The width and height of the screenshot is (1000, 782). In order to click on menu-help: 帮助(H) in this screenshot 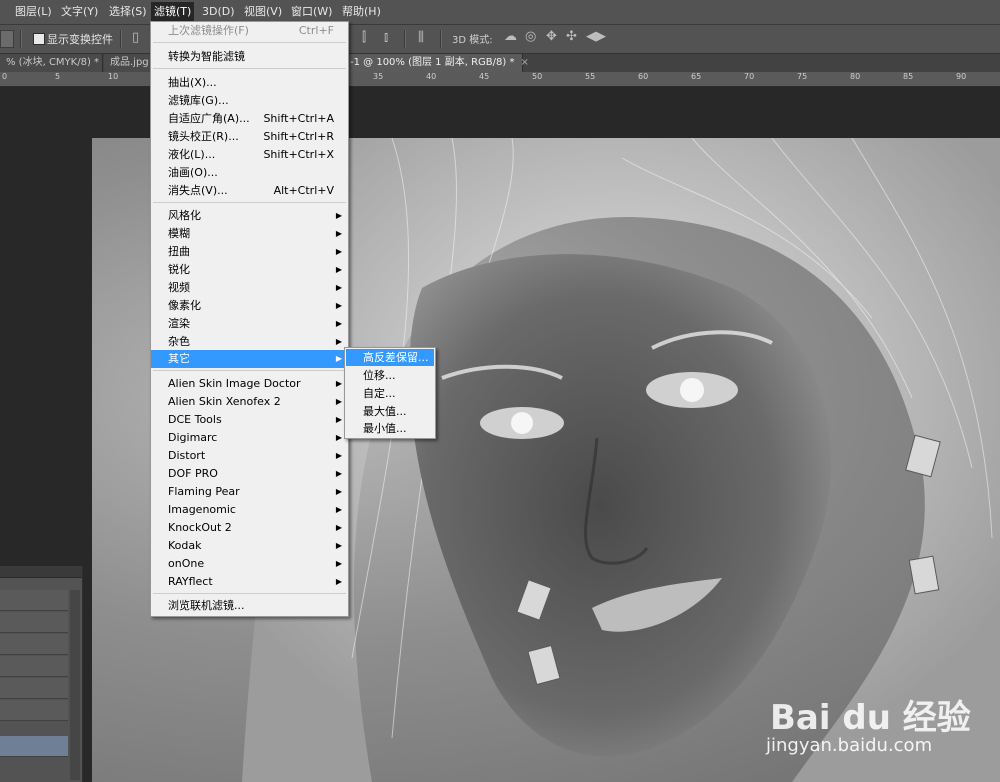, I will do `click(361, 12)`.